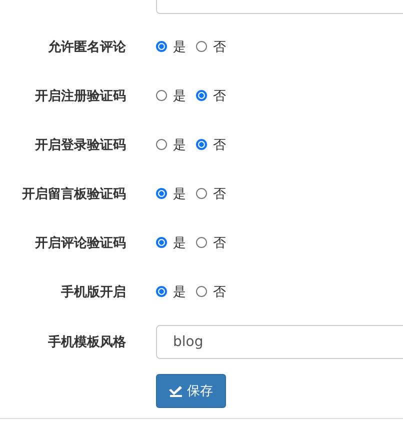 The width and height of the screenshot is (403, 426). I want to click on check-icon, so click(175, 391).